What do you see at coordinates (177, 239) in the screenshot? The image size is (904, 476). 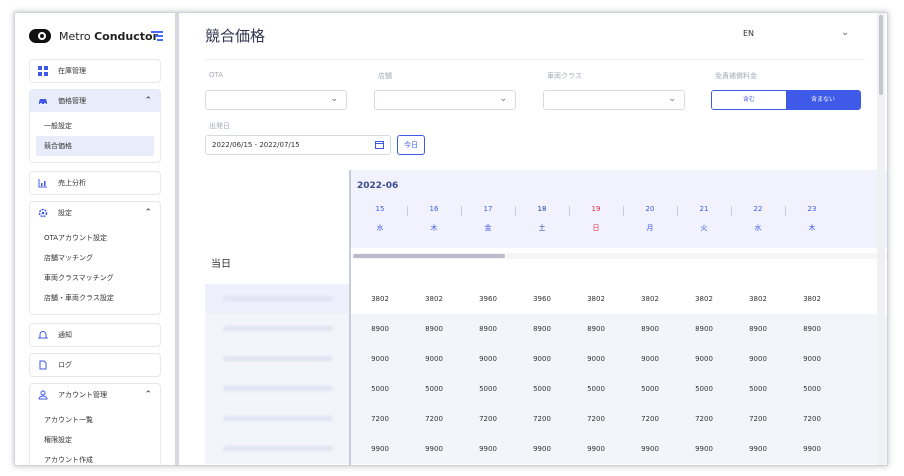 I see `sidebar-scrollbar` at bounding box center [177, 239].